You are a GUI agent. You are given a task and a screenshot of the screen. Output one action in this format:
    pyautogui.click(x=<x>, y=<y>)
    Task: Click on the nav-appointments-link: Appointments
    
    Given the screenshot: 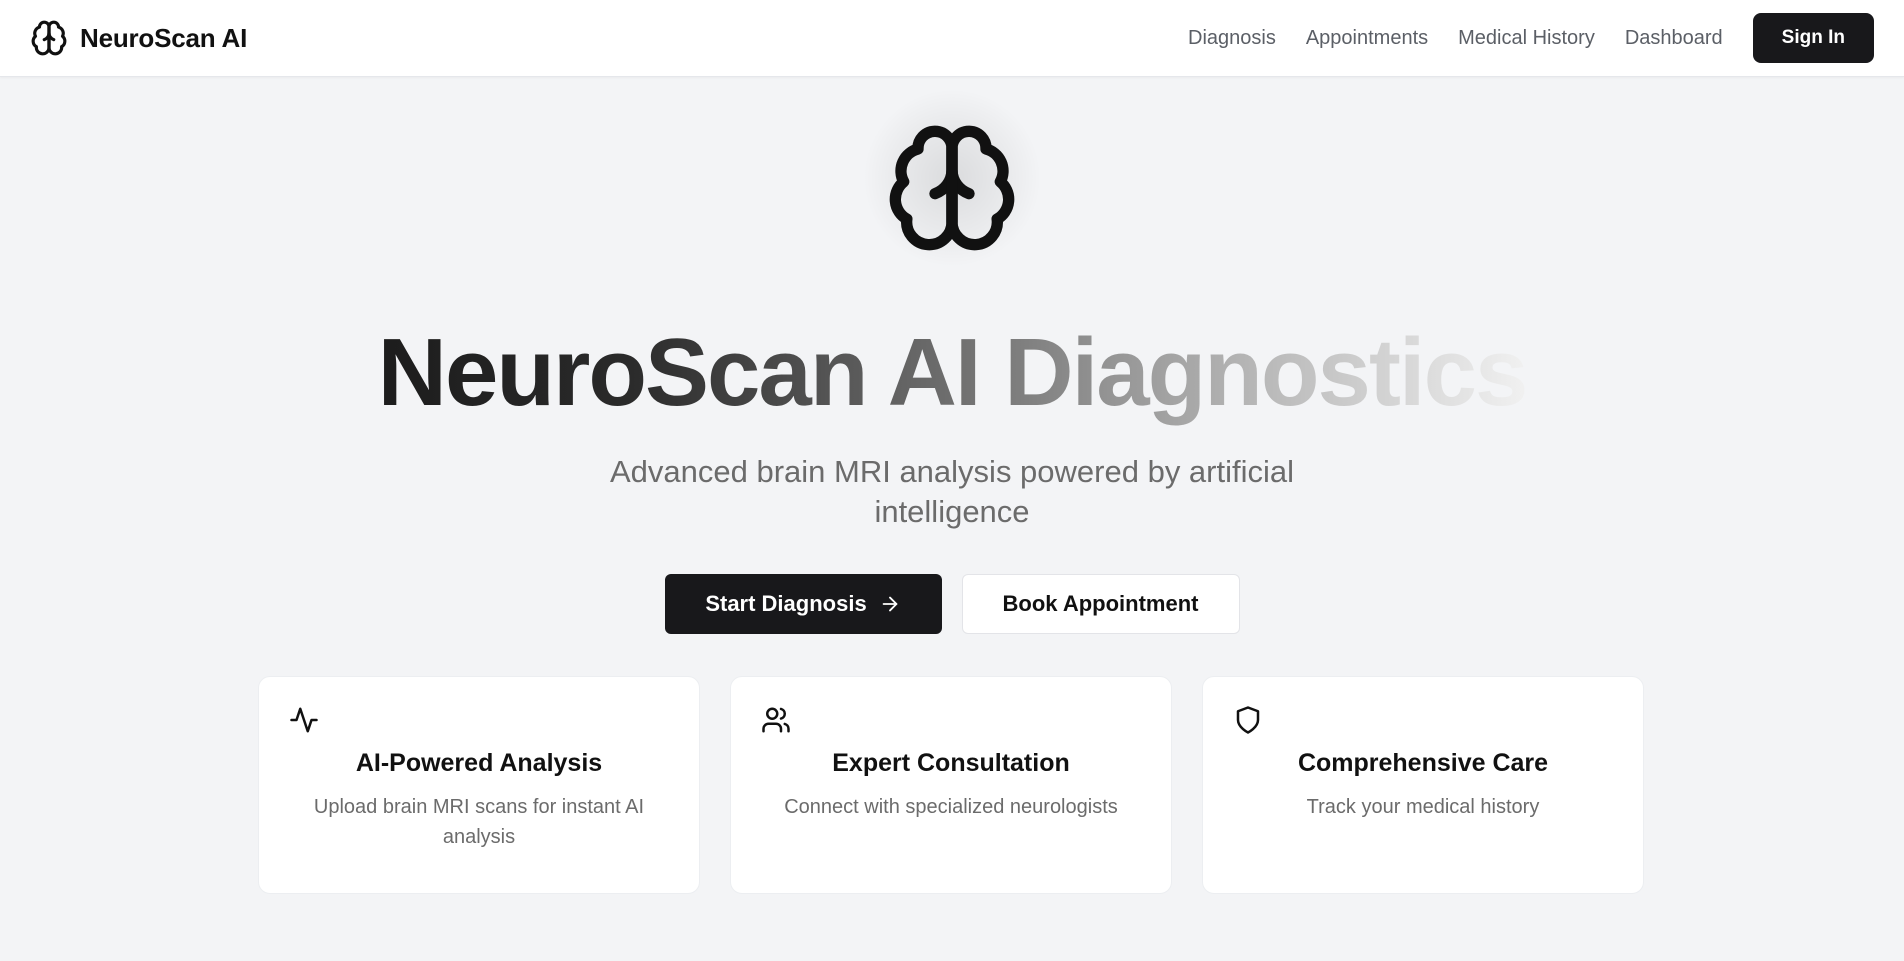 What is the action you would take?
    pyautogui.click(x=1367, y=38)
    